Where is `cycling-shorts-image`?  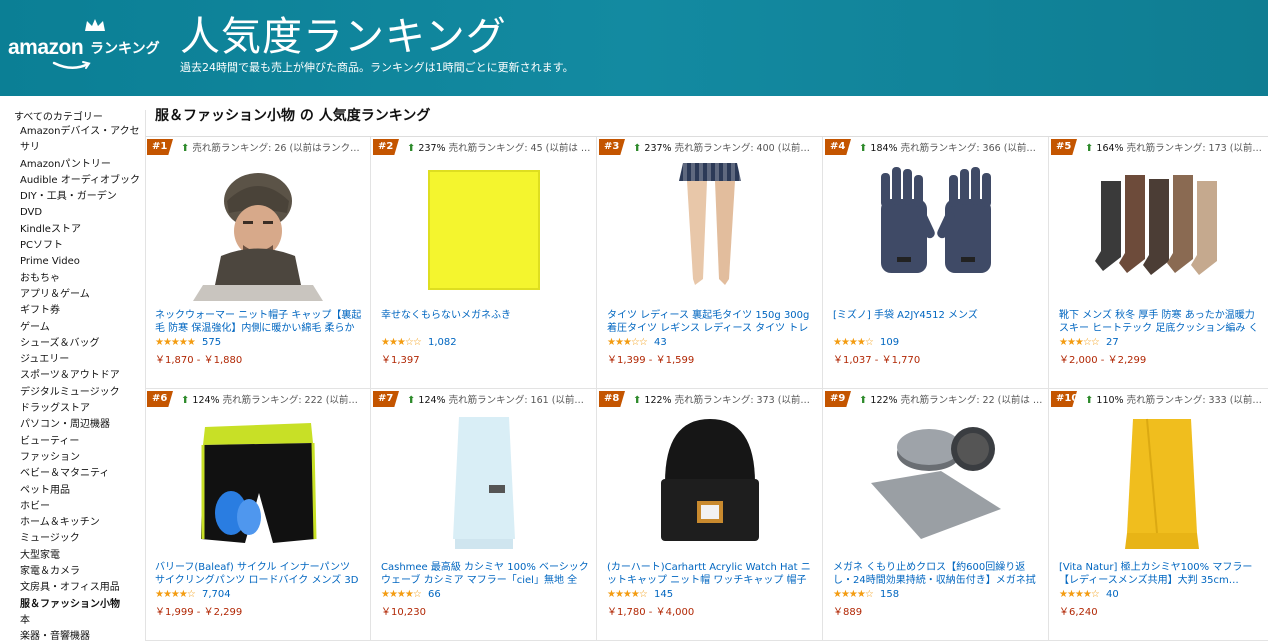
cycling-shorts-image is located at coordinates (258, 483).